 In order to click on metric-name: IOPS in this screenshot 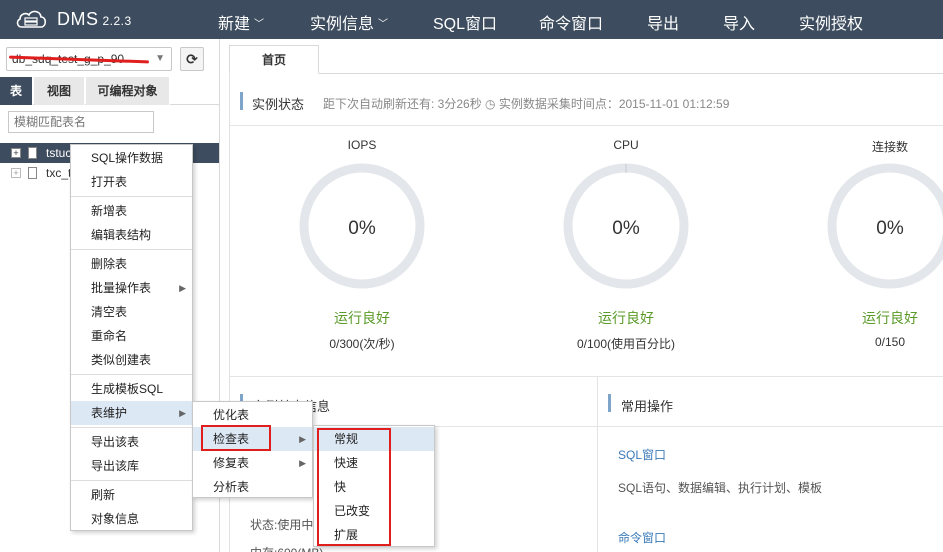, I will do `click(362, 145)`.